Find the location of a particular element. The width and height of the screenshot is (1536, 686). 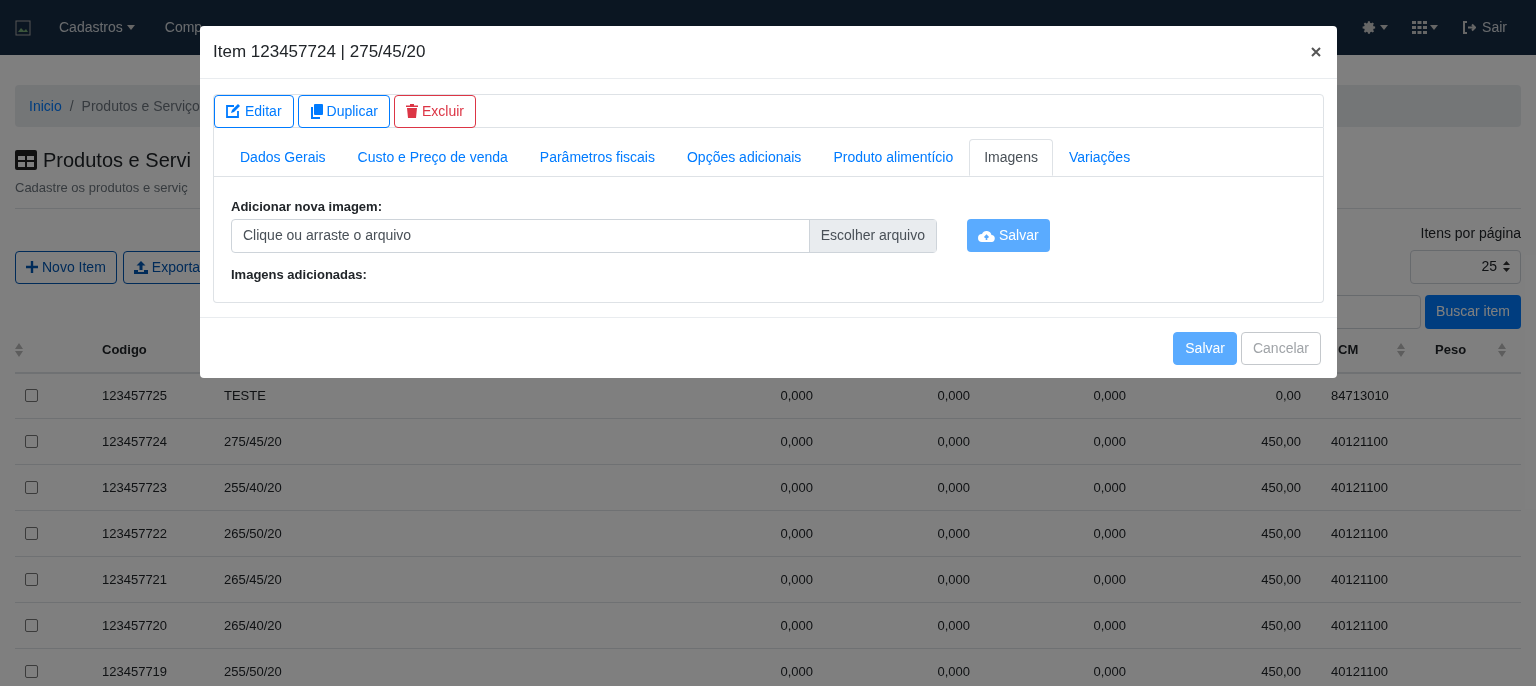

upload-label: Adicionar nova imagem: is located at coordinates (307, 207).